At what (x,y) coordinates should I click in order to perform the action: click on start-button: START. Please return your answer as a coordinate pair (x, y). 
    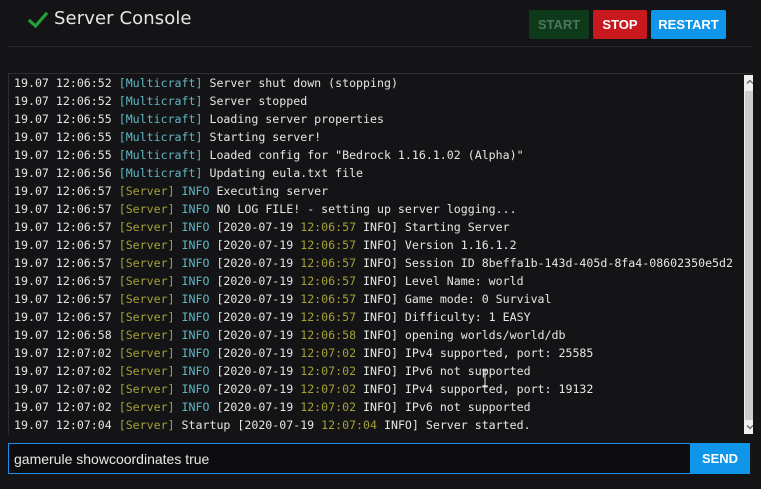
    Looking at the image, I should click on (559, 24).